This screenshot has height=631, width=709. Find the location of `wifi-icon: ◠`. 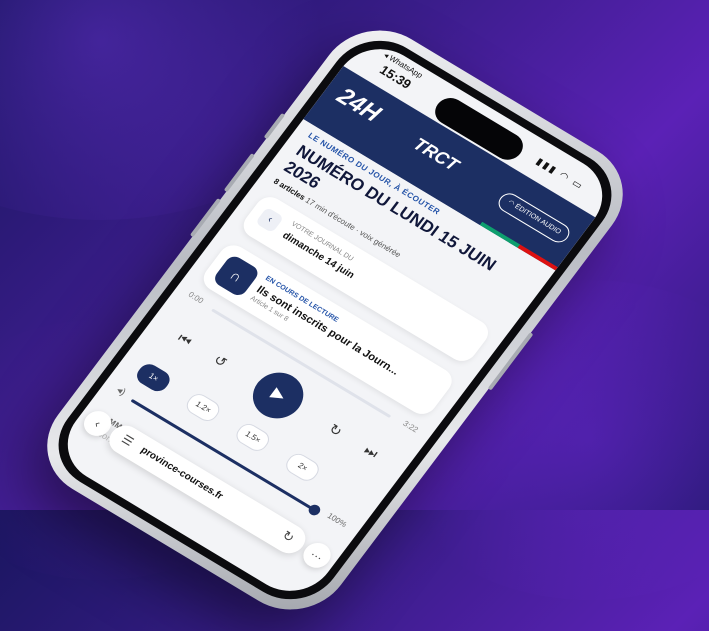

wifi-icon: ◠ is located at coordinates (564, 177).